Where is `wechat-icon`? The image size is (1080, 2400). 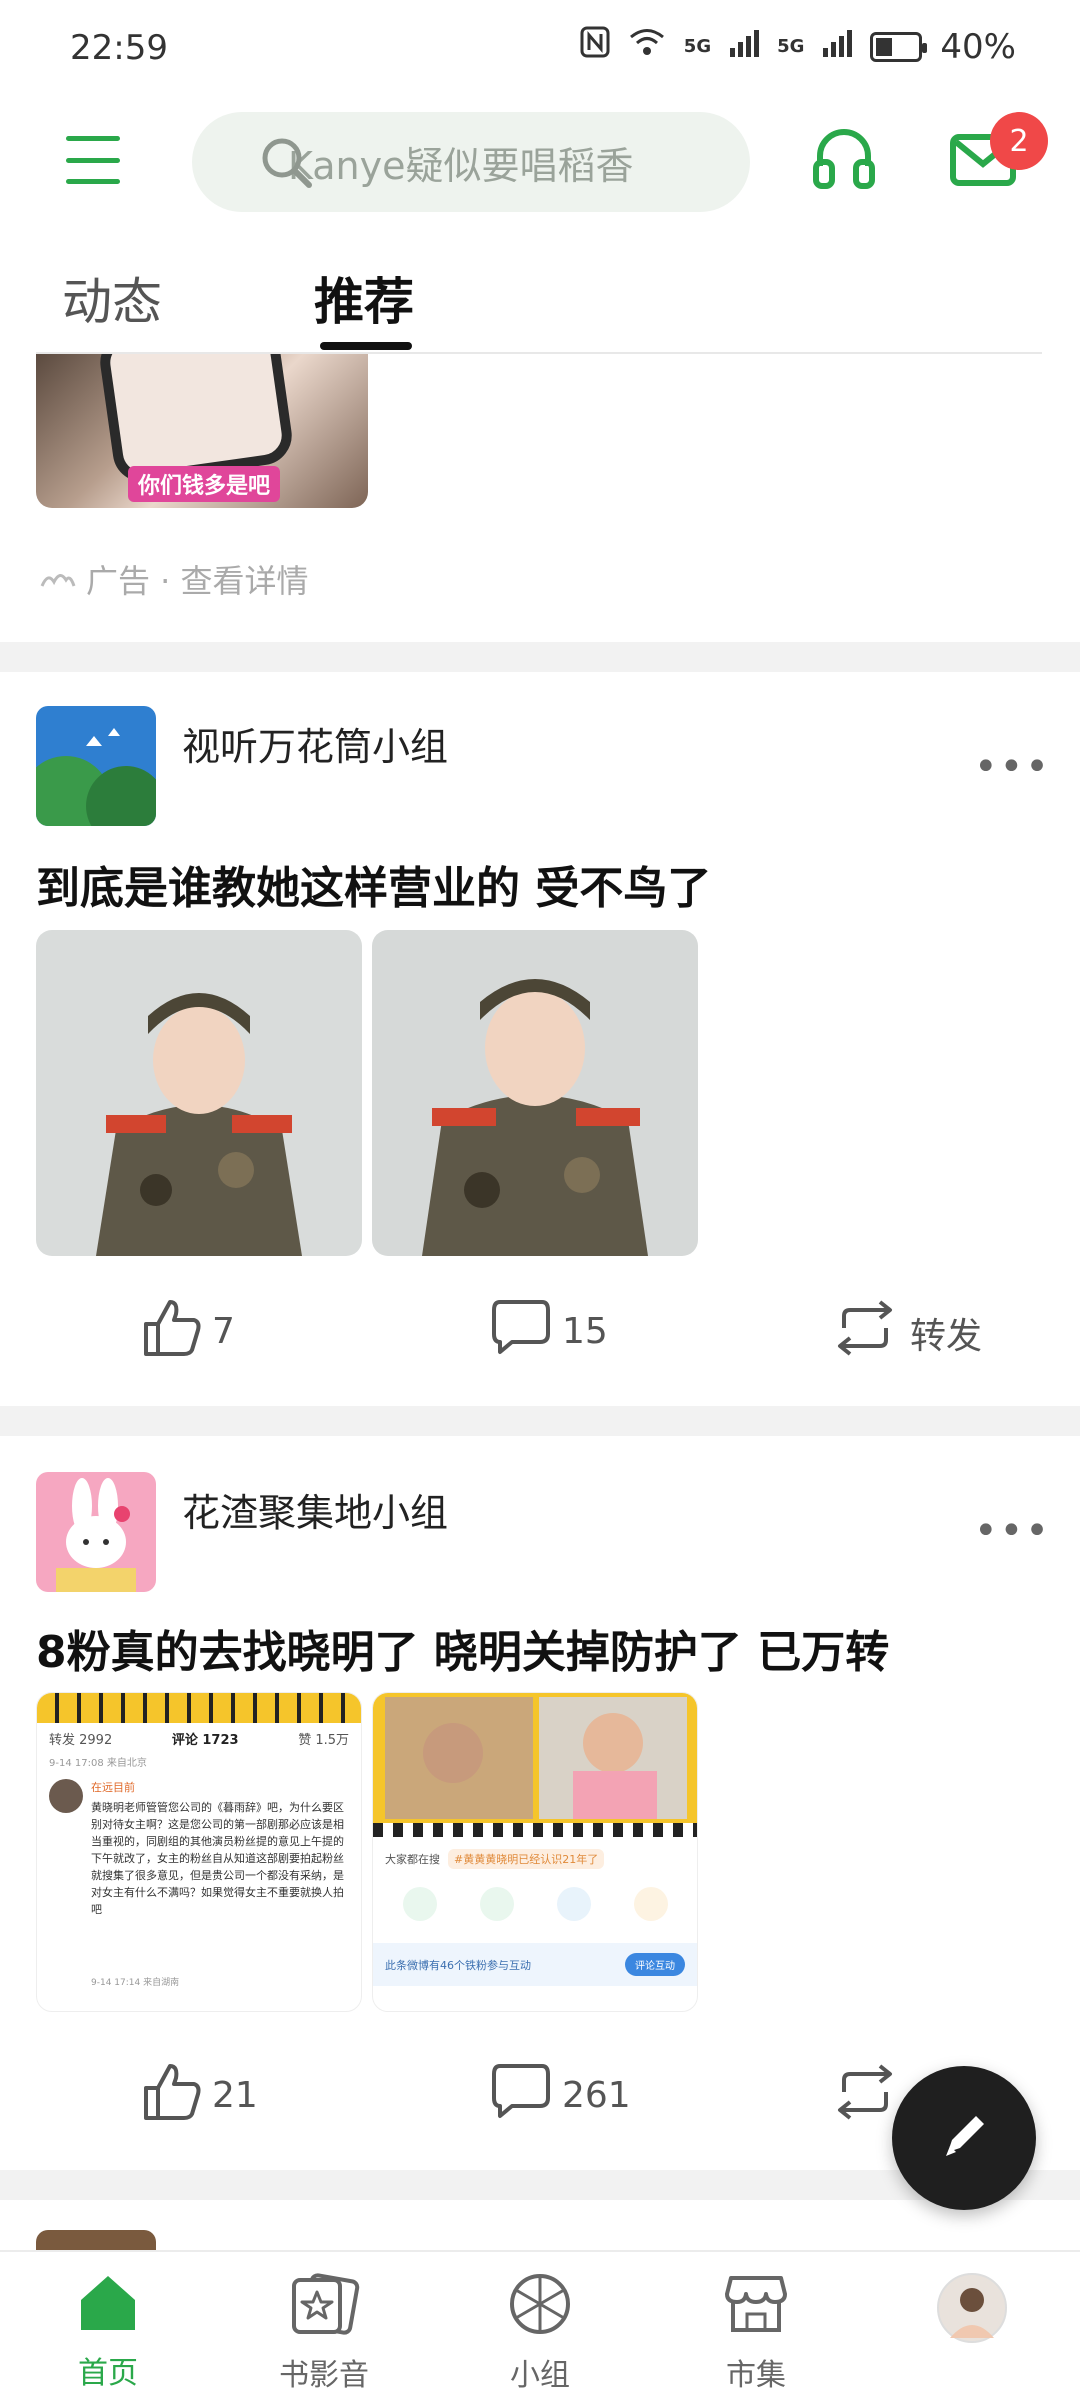
wechat-icon is located at coordinates (419, 1904).